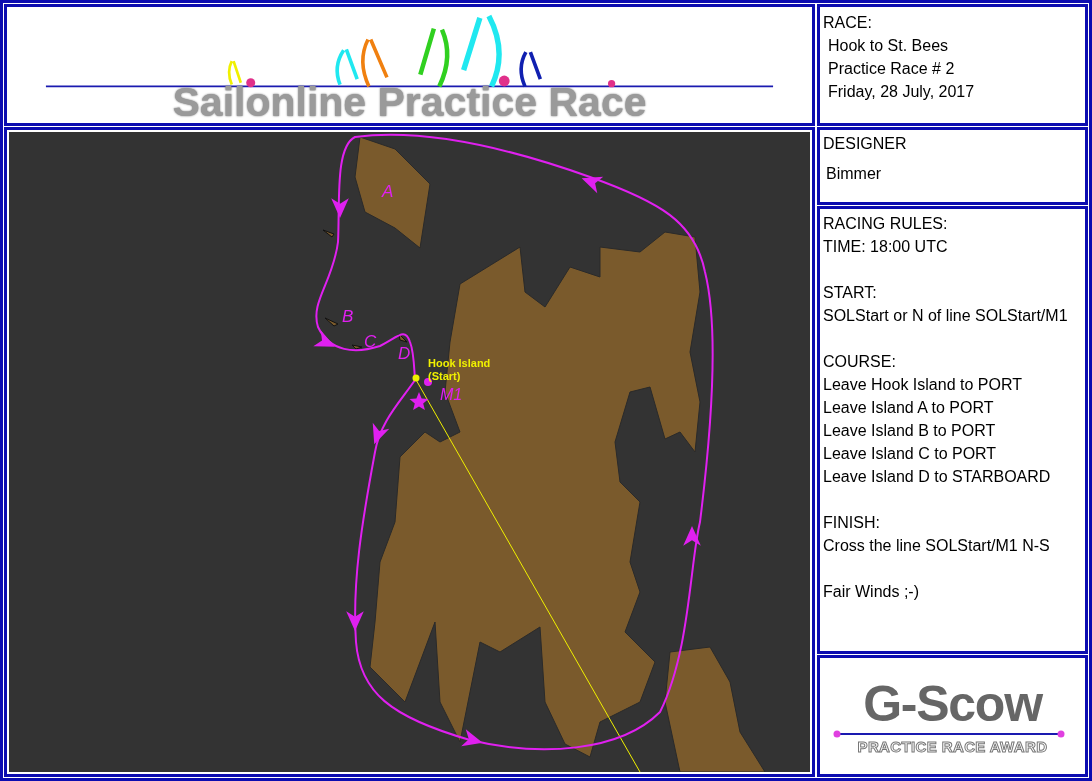  I want to click on start-label: (Start), so click(444, 376).